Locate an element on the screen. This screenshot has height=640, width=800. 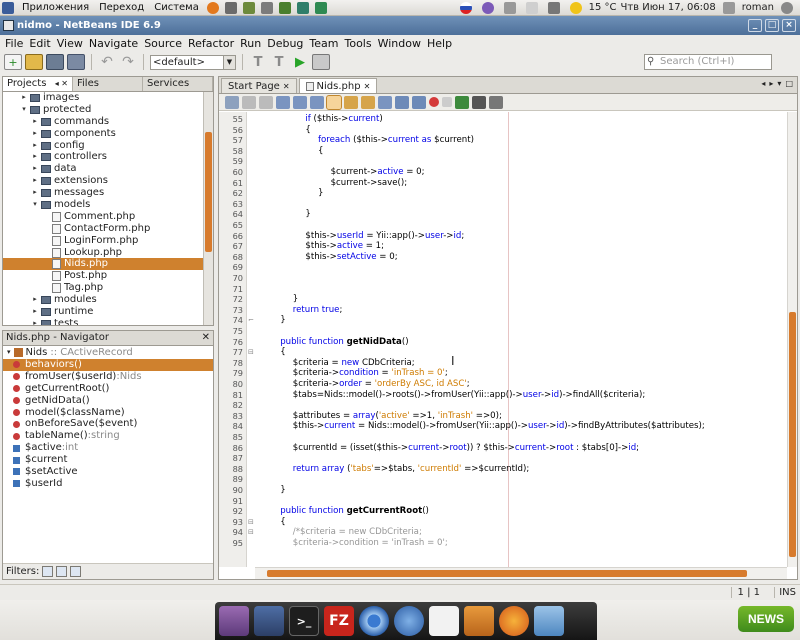
code-line: 56 { is located at coordinates (499, 130).